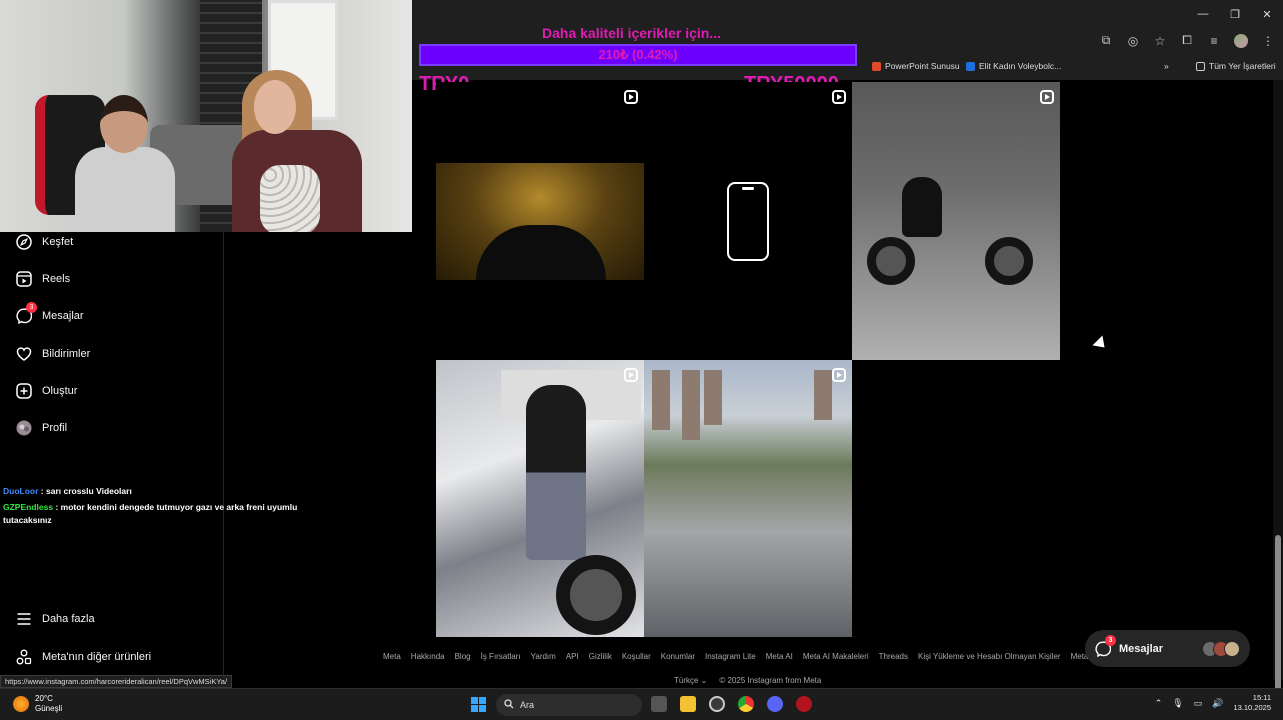 This screenshot has height=720, width=1283. What do you see at coordinates (24, 354) in the screenshot?
I see `heart-icon` at bounding box center [24, 354].